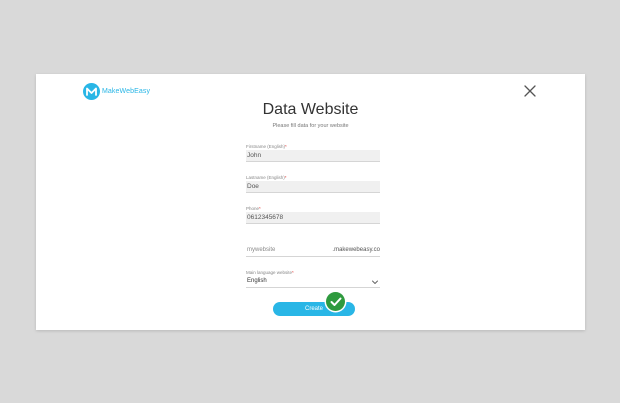 This screenshot has width=620, height=403. What do you see at coordinates (91, 91) in the screenshot?
I see `makewebeasy-logo-icon` at bounding box center [91, 91].